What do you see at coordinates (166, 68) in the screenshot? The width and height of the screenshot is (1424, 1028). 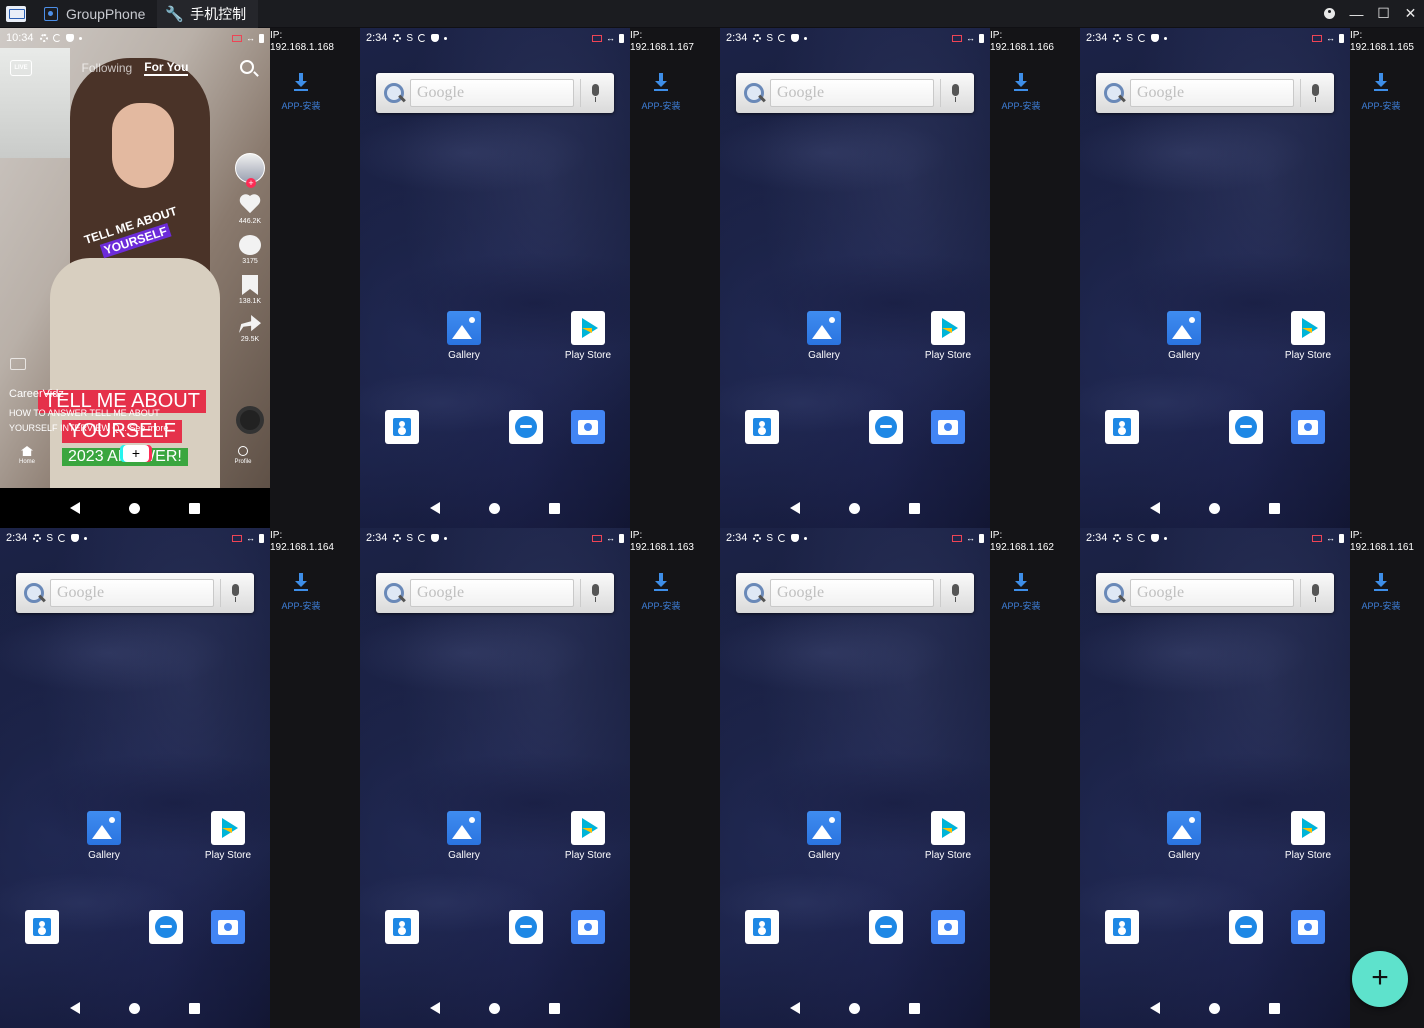 I see `tab-for-you: For You` at bounding box center [166, 68].